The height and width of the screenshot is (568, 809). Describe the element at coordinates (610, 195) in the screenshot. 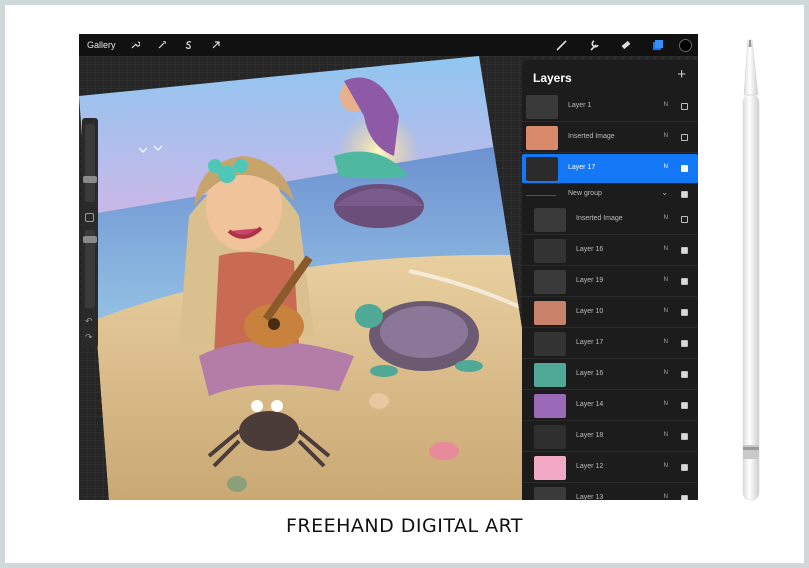

I see `layer-group-row: New group ⌄` at that location.